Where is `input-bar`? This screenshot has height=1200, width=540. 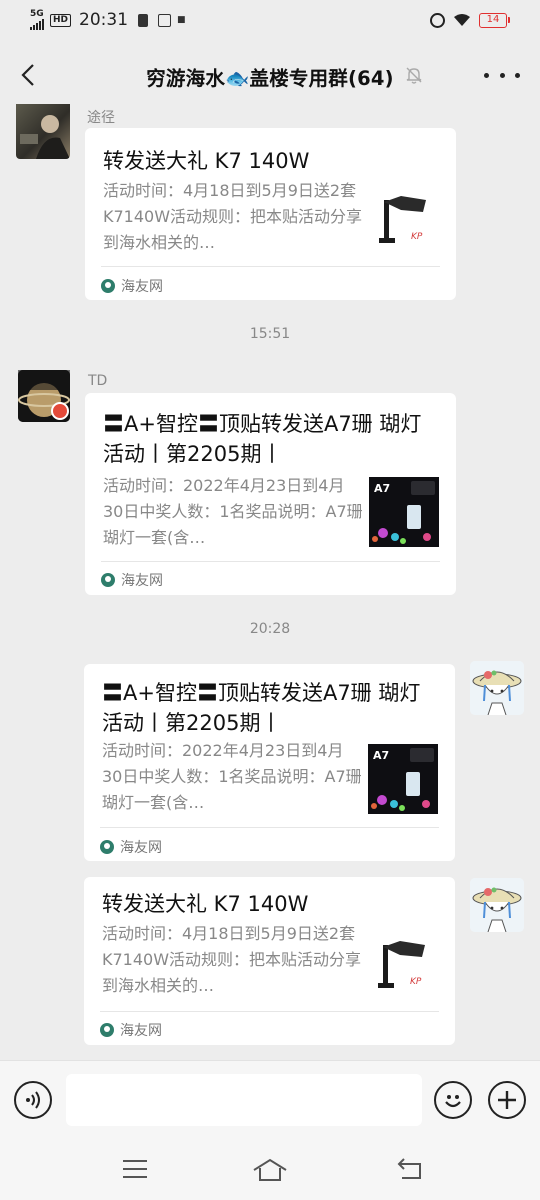 input-bar is located at coordinates (270, 1100).